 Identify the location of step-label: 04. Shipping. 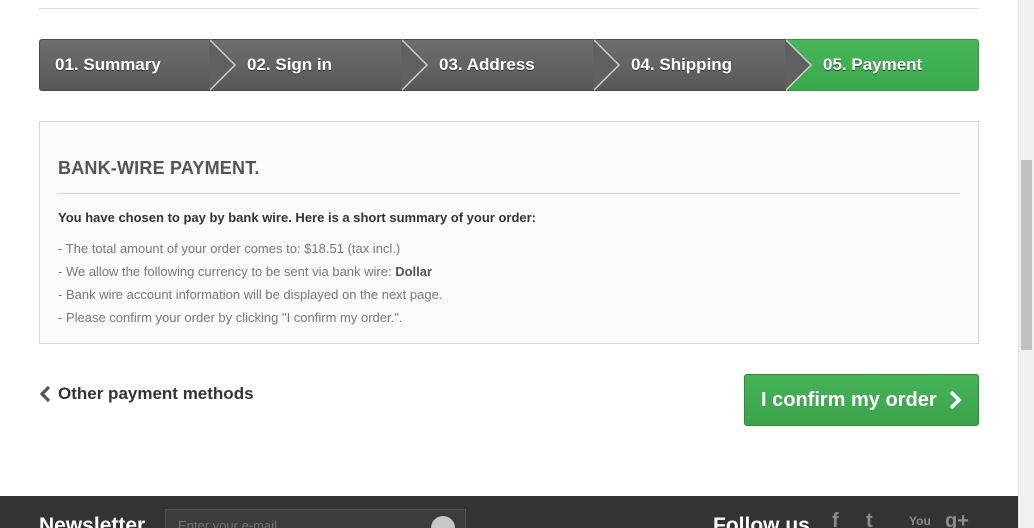
(682, 64).